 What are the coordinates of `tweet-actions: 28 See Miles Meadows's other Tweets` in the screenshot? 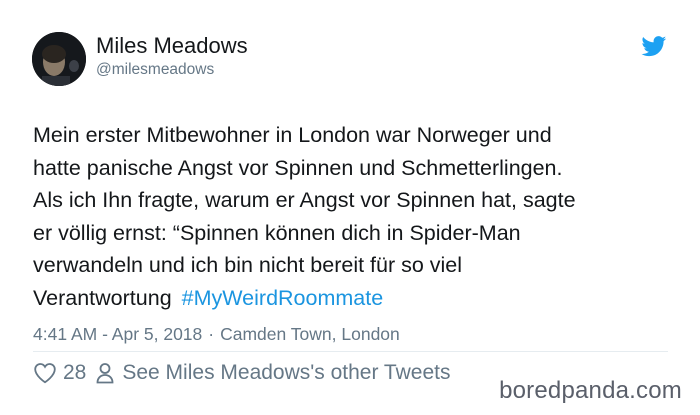 It's located at (241, 373).